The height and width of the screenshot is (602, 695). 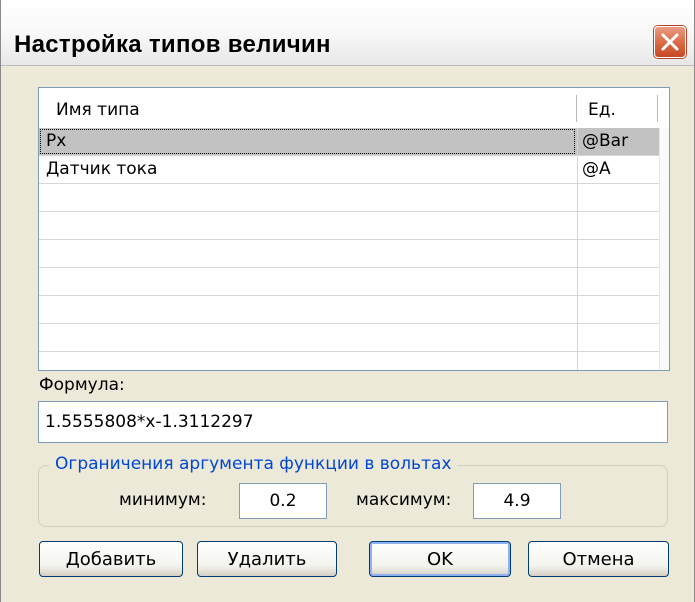 I want to click on ok-button: OK, so click(x=440, y=559).